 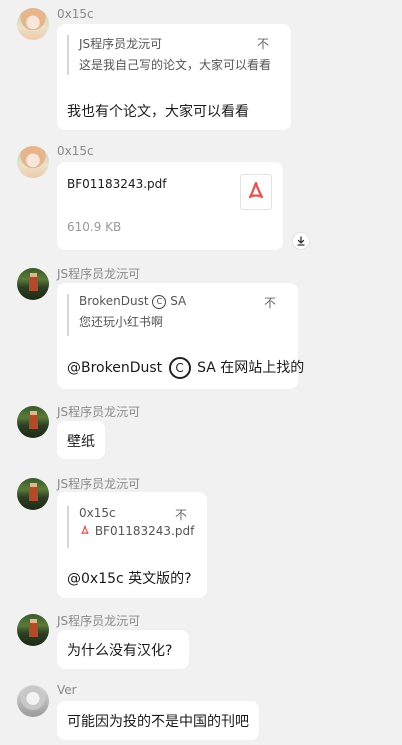 I want to click on quote-block: 0x15c BF01183243.pdf 不, so click(x=130, y=527).